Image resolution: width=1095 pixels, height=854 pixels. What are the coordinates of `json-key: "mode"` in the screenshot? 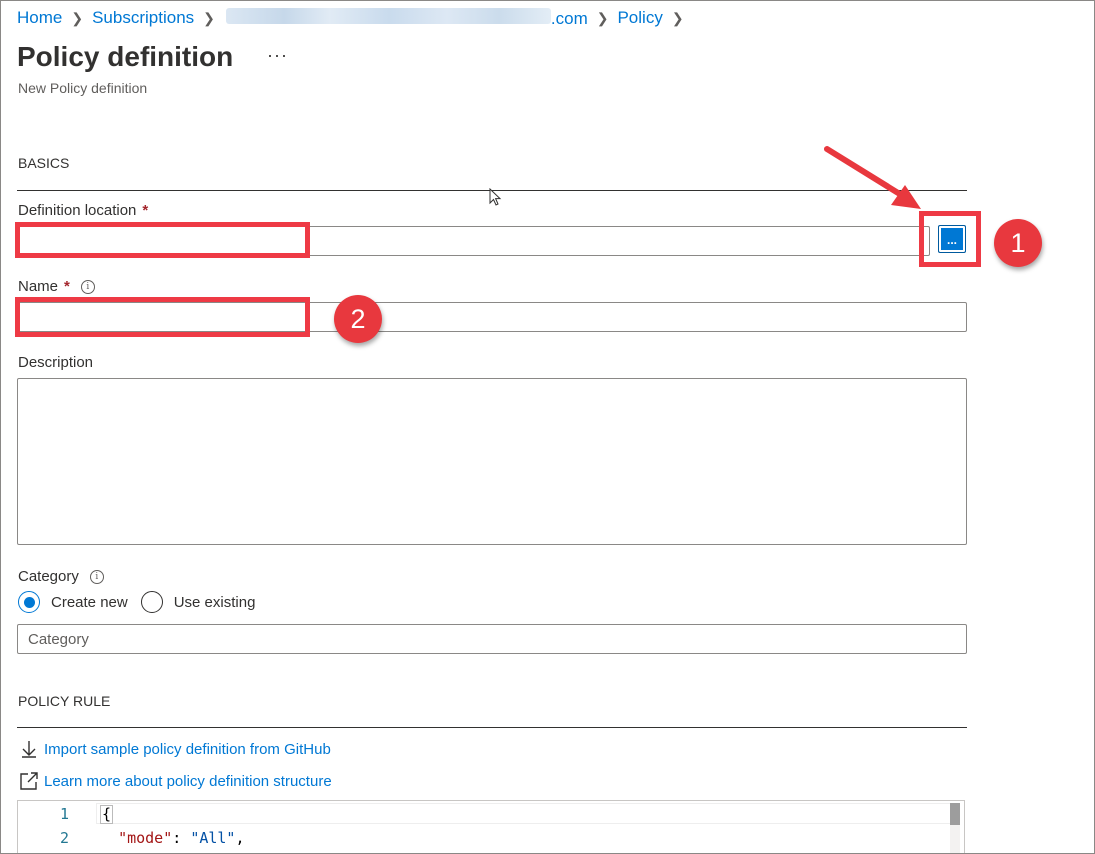 It's located at (145, 838).